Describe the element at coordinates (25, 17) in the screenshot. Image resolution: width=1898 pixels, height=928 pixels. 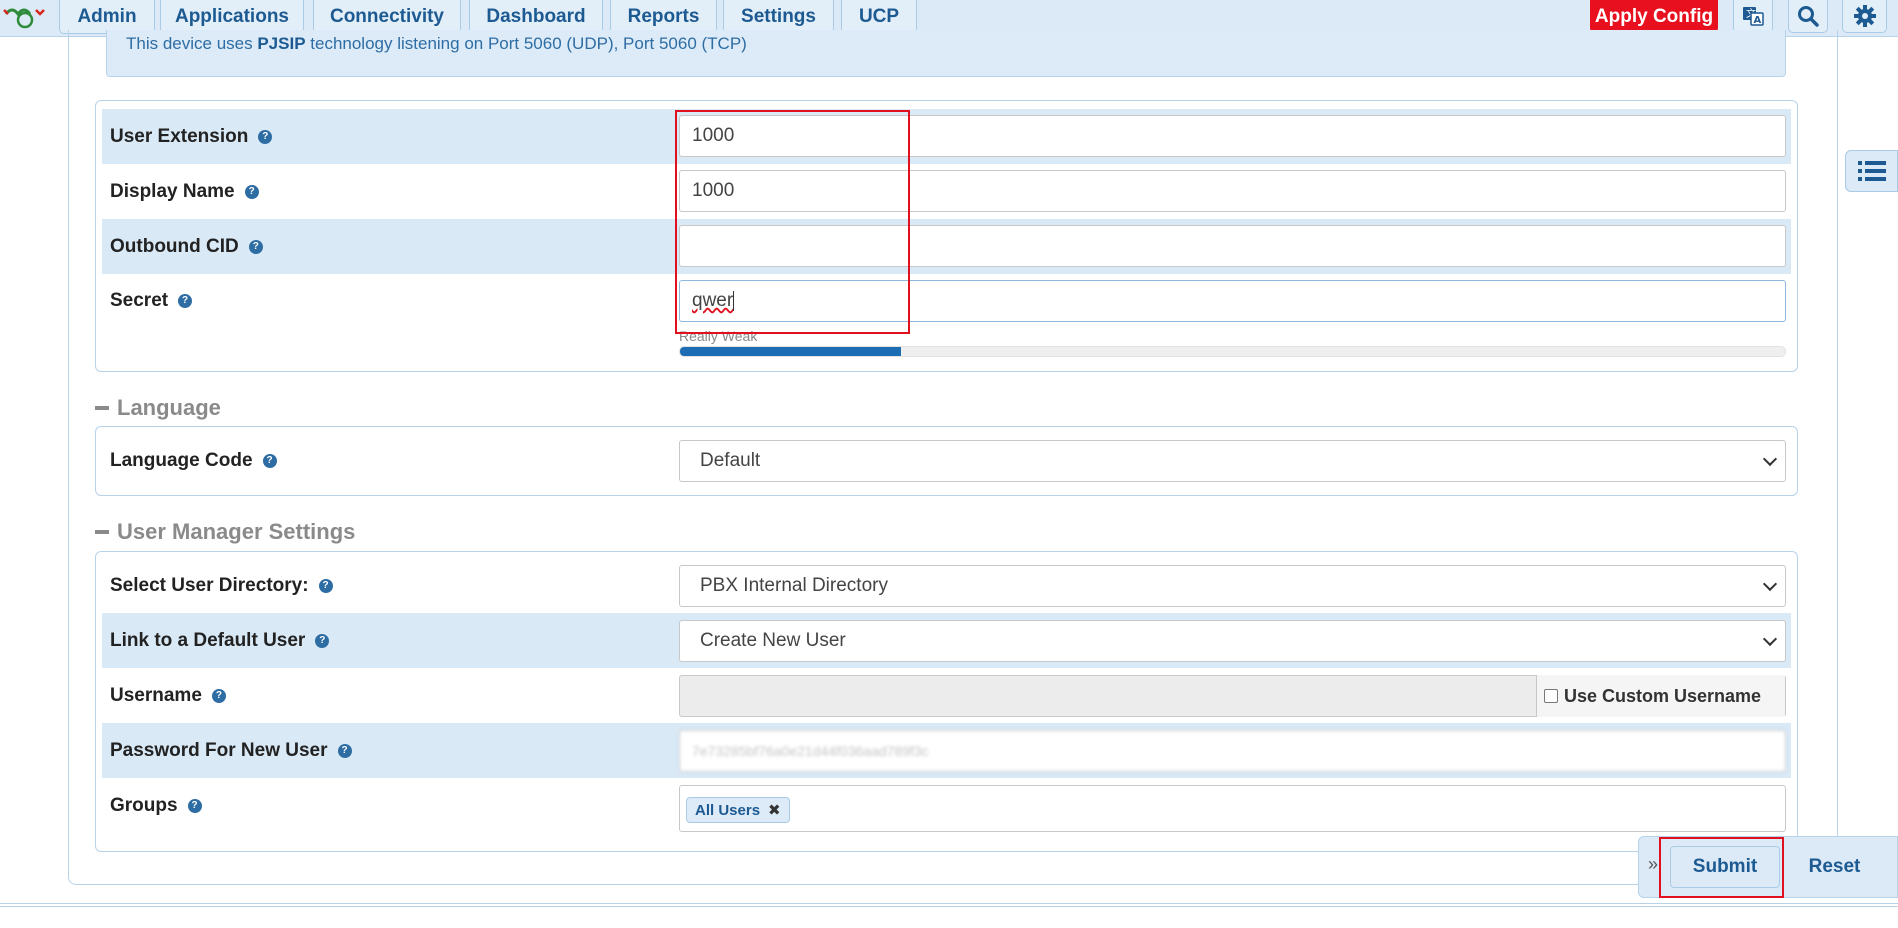
I see `logo` at that location.